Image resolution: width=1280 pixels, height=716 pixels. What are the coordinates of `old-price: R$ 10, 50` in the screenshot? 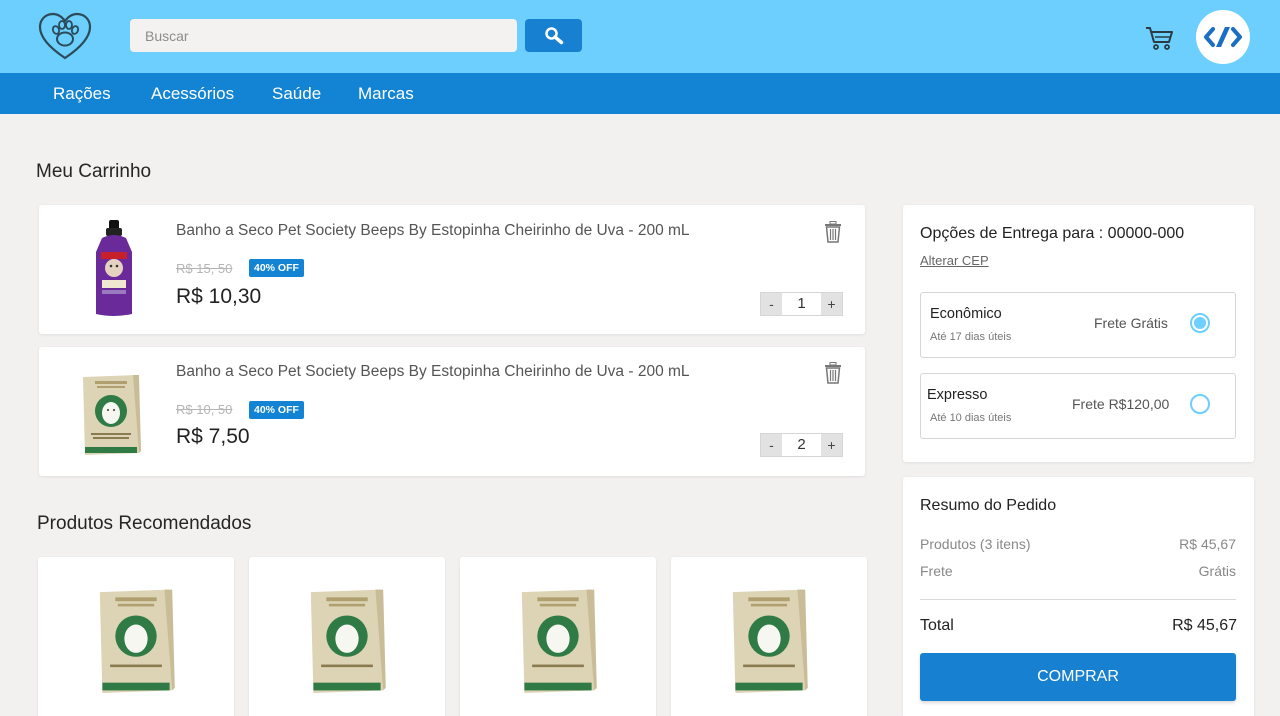 It's located at (204, 409).